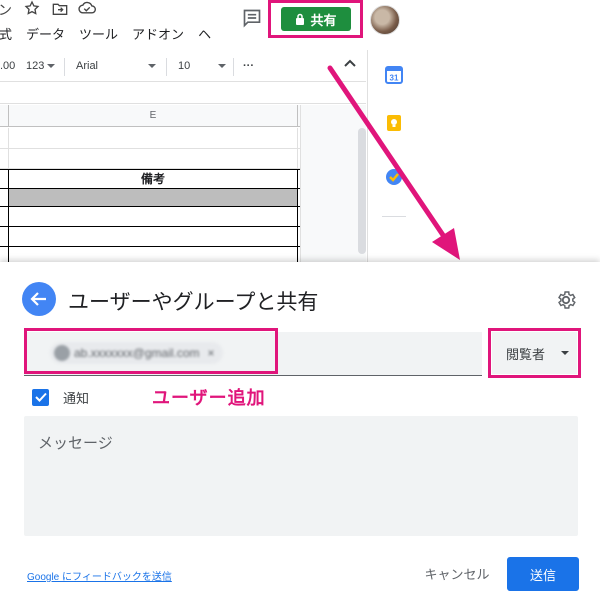 Image resolution: width=600 pixels, height=600 pixels. I want to click on notify-option: 通知, so click(60, 397).